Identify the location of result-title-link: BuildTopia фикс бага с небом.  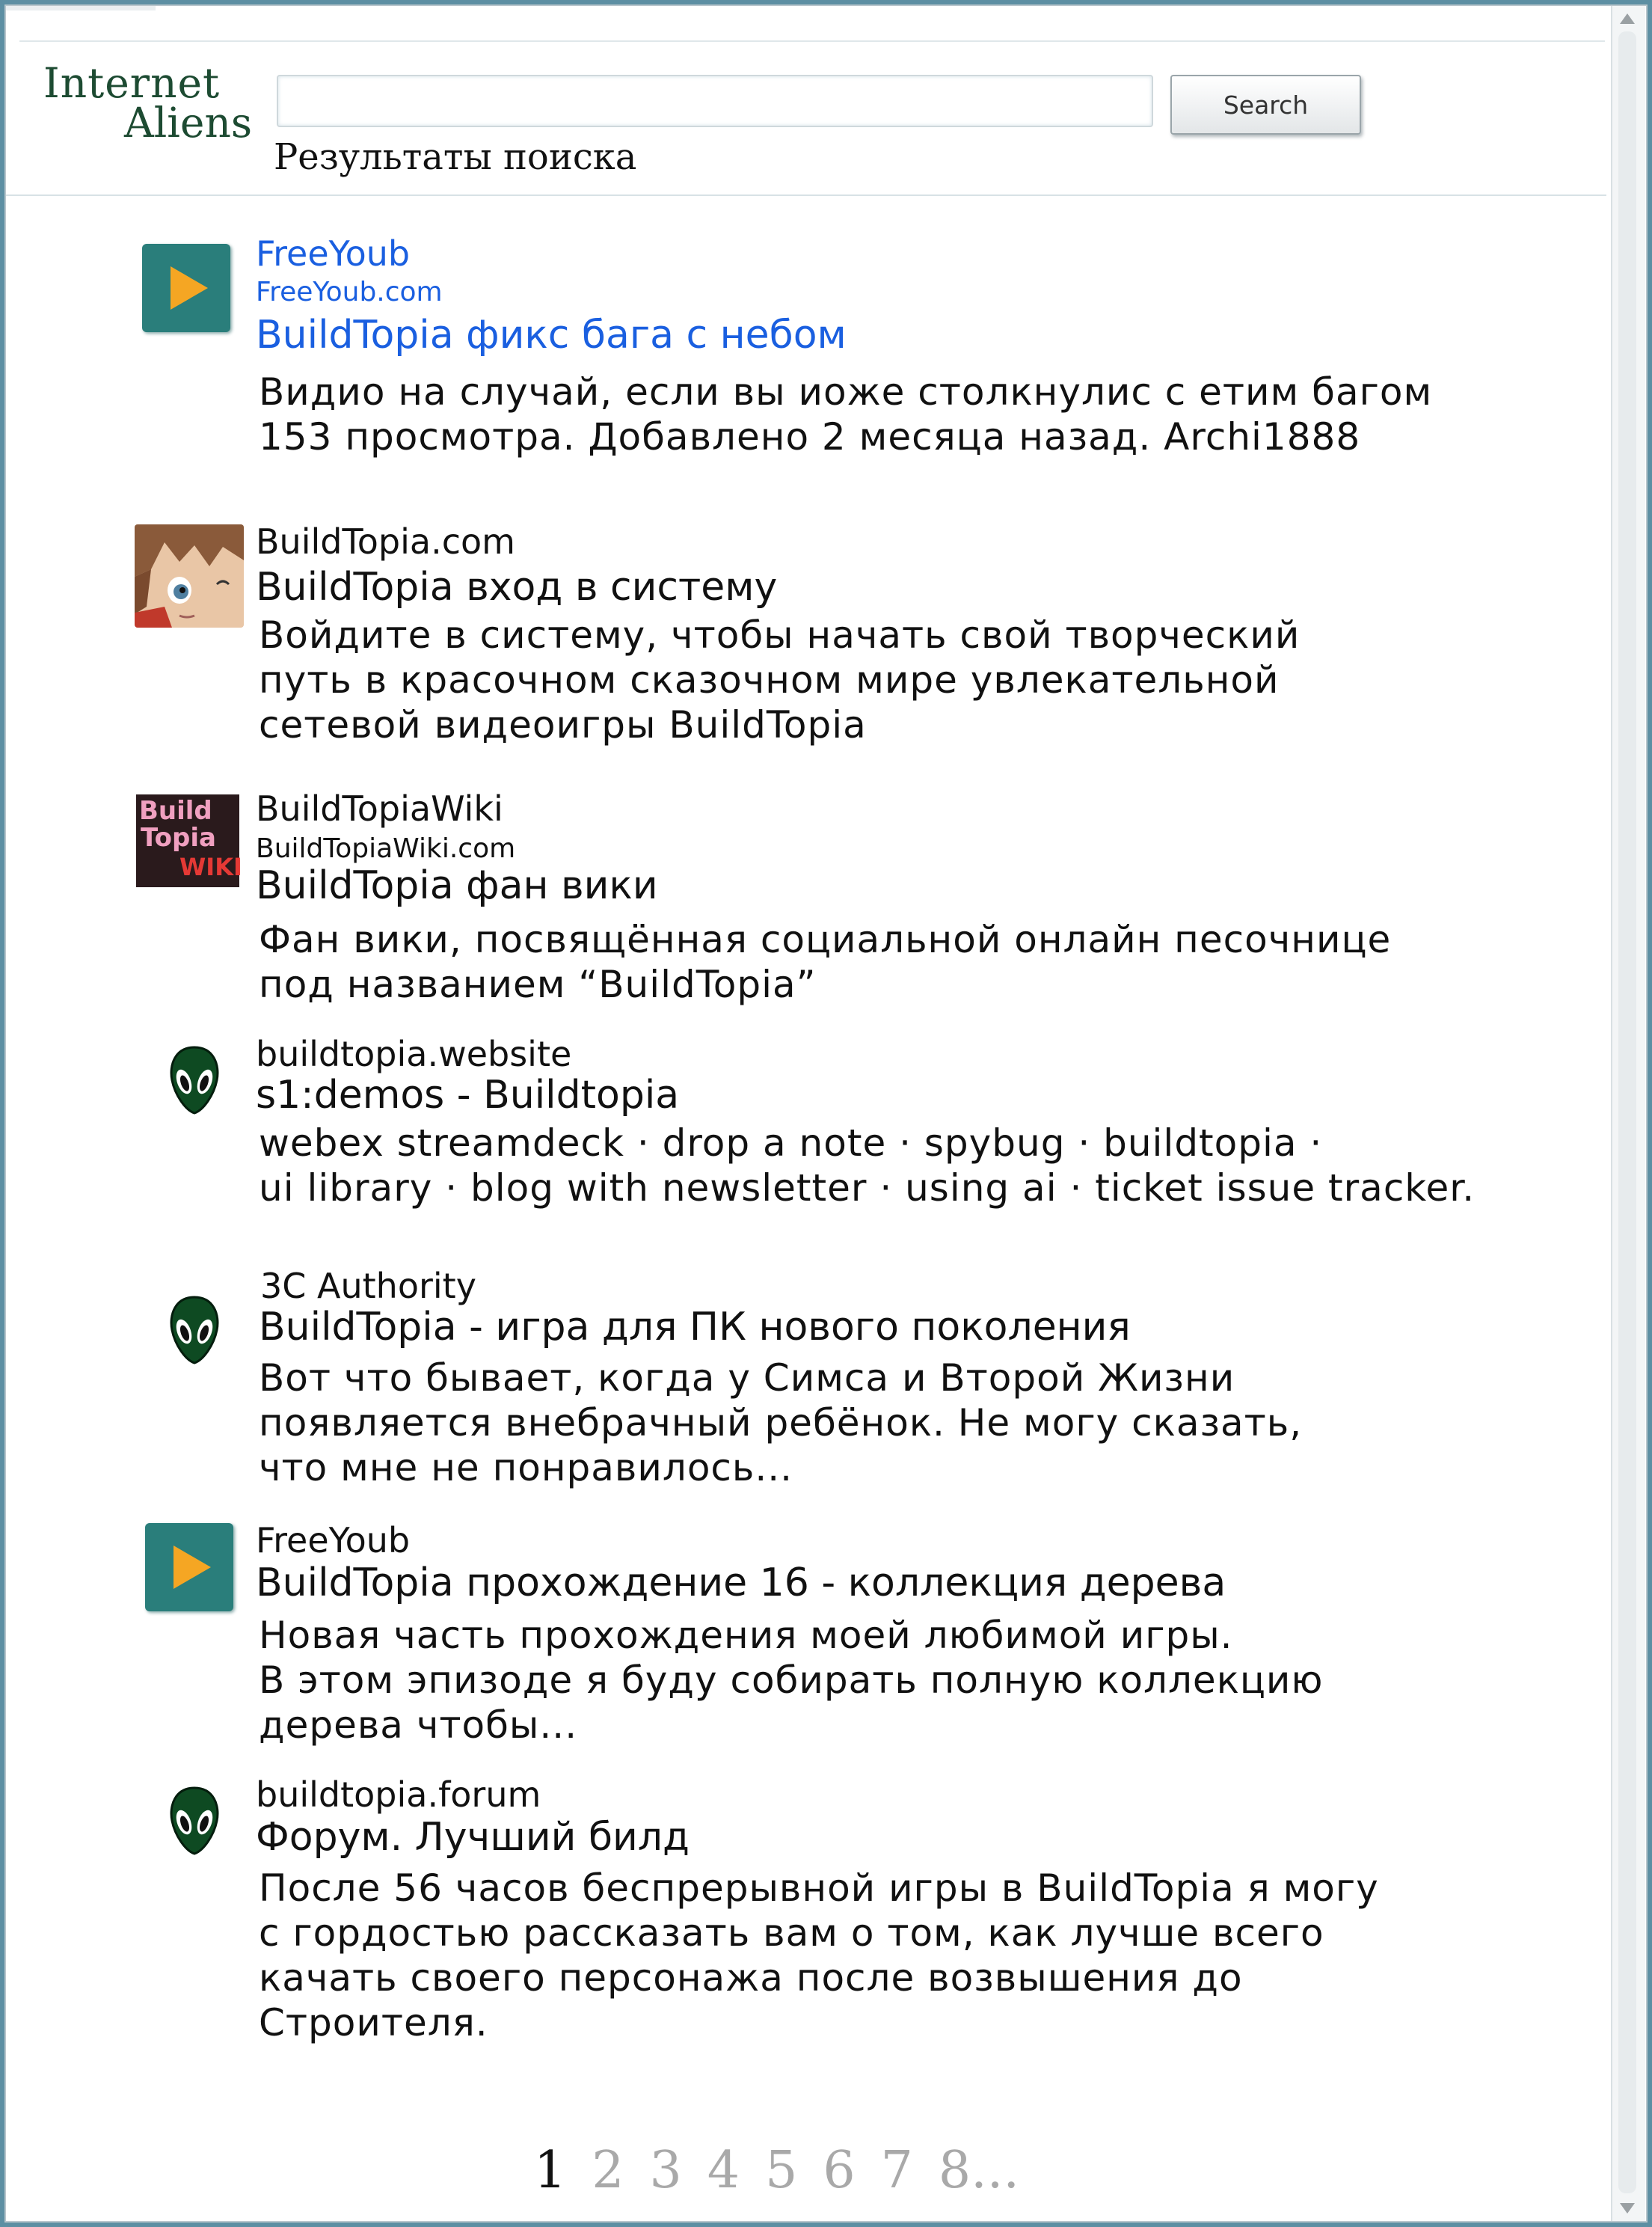
(552, 335).